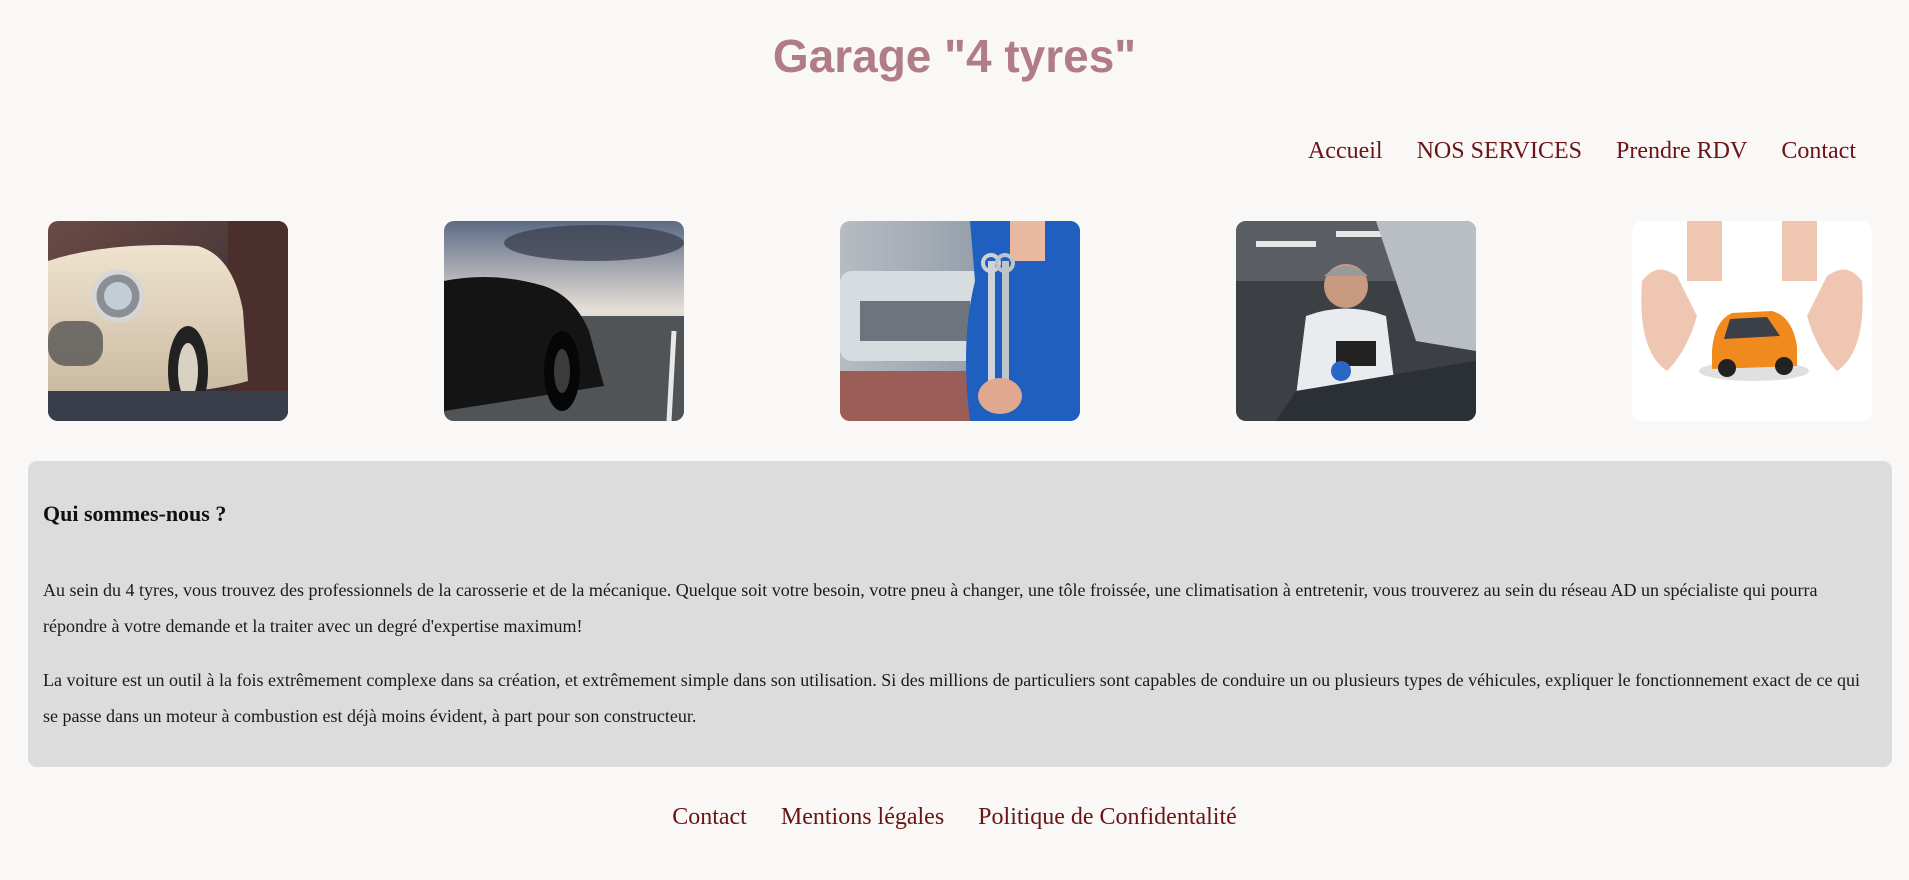 This screenshot has width=1909, height=880. What do you see at coordinates (1499, 151) in the screenshot?
I see `nav-services: NOS SERVICES` at bounding box center [1499, 151].